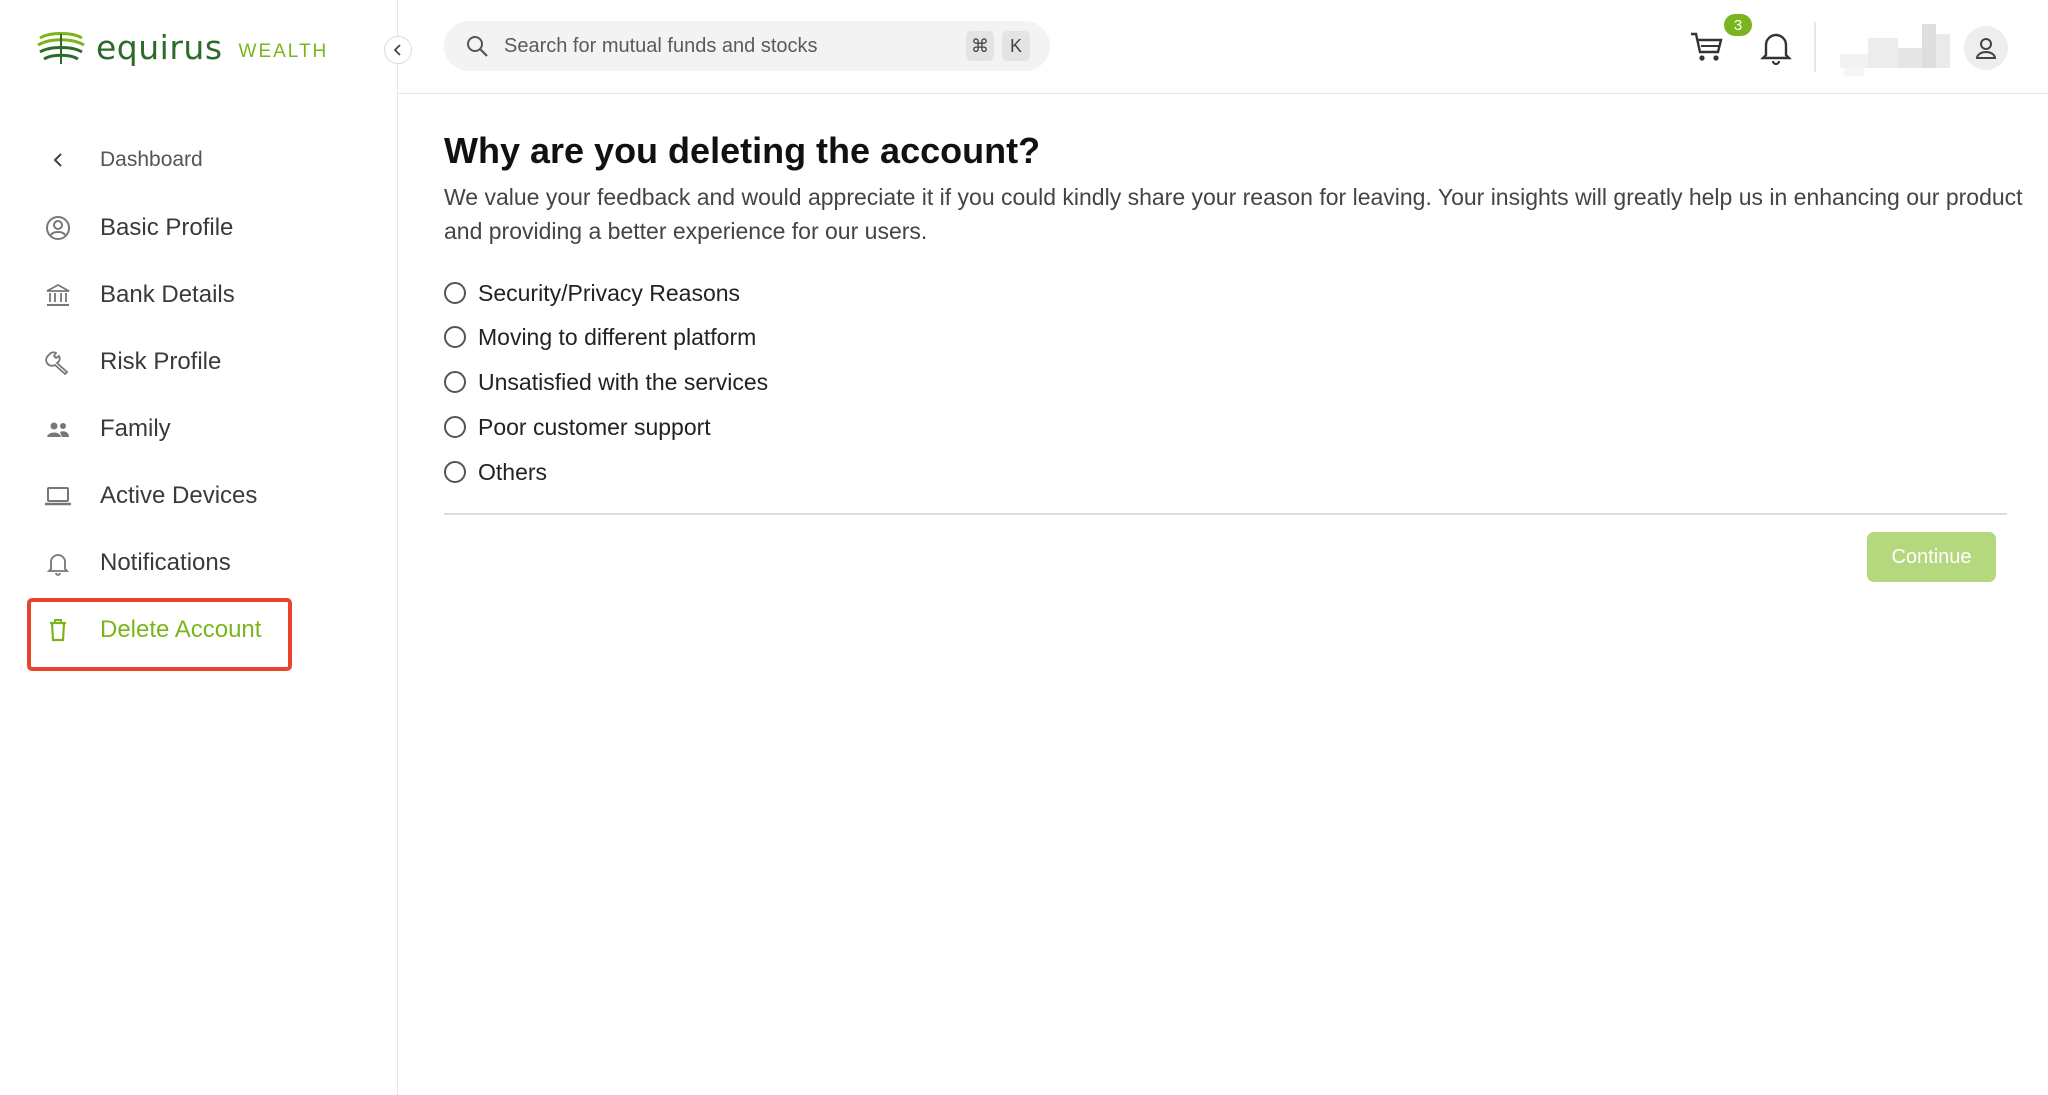 This screenshot has height=1095, width=2048. Describe the element at coordinates (1223, 47) in the screenshot. I see `top-bar: Search for mutual funds and stocks ⌘ K 3` at that location.